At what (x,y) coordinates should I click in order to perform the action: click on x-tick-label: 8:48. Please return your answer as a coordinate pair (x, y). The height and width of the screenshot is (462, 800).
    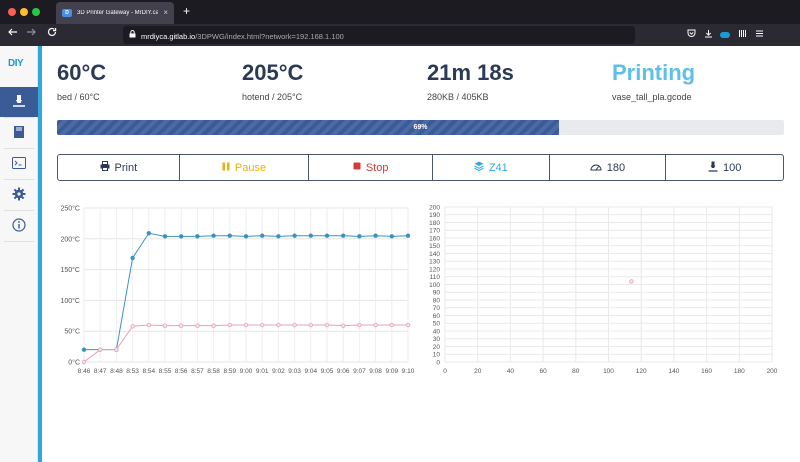
    Looking at the image, I should click on (116, 371).